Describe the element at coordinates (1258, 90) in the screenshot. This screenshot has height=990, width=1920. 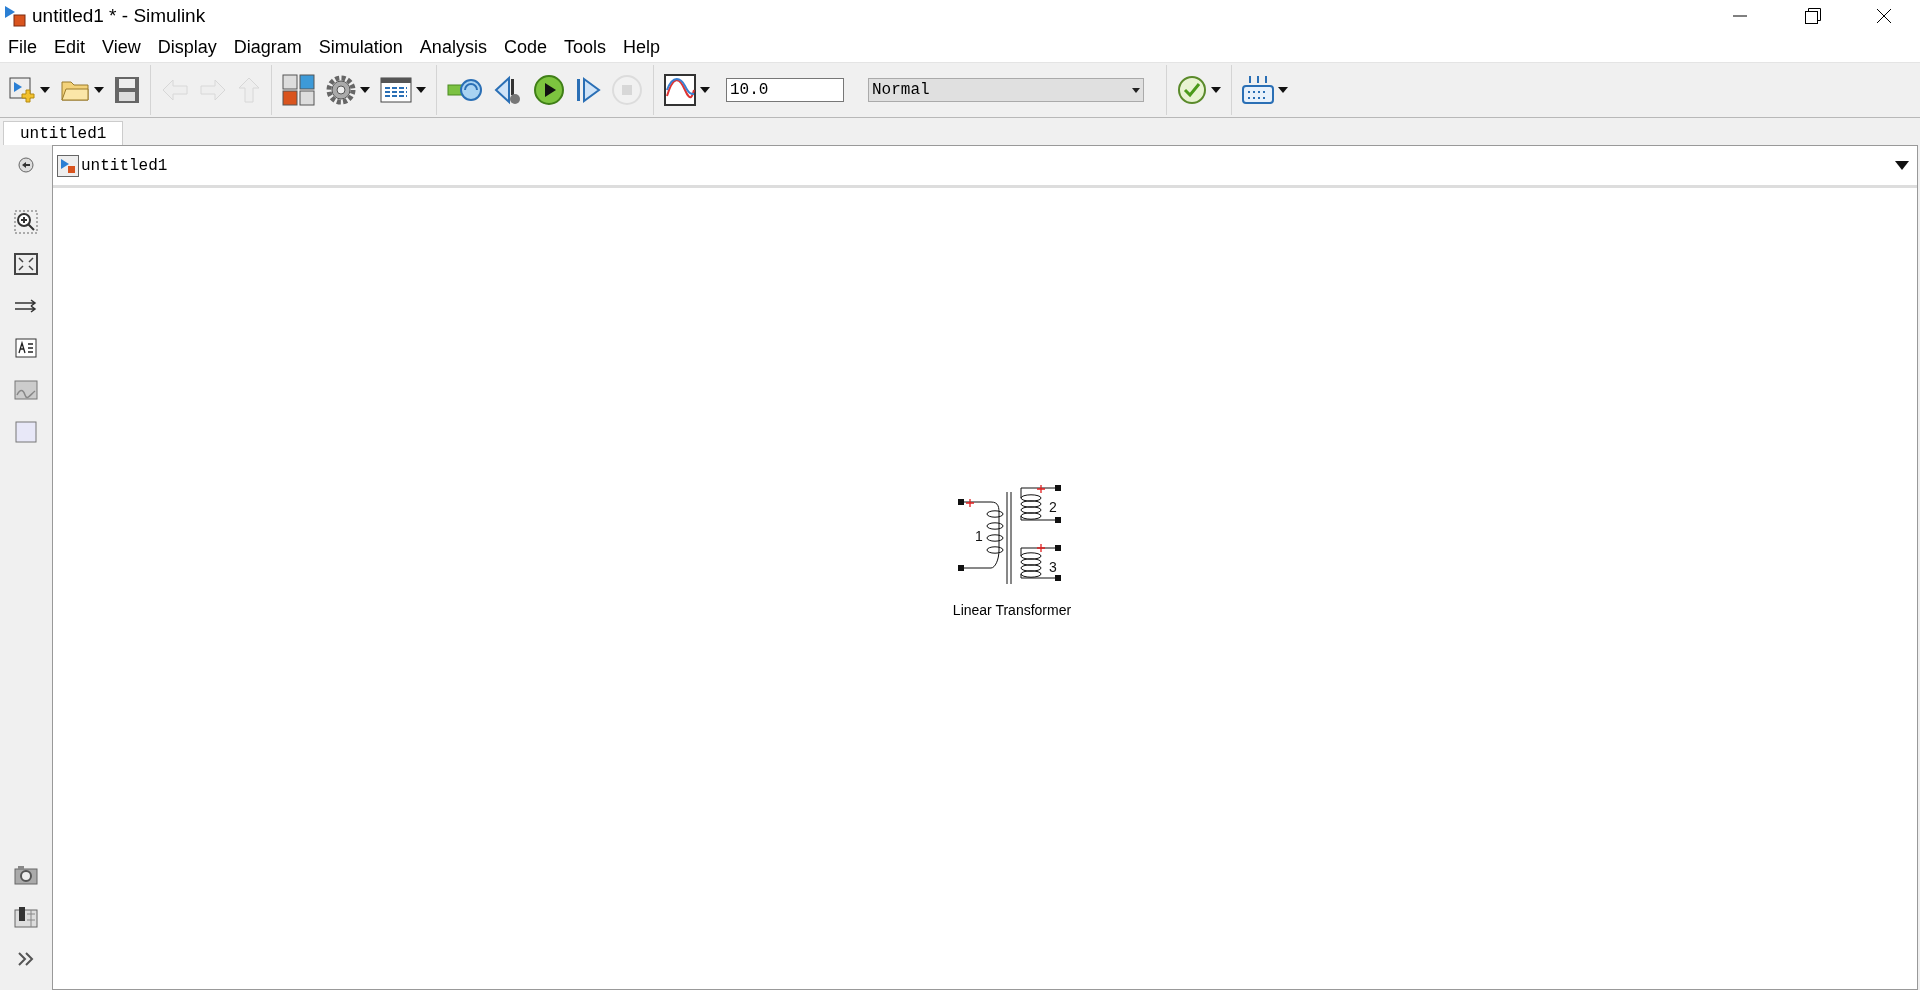
I see `grid-icon` at that location.